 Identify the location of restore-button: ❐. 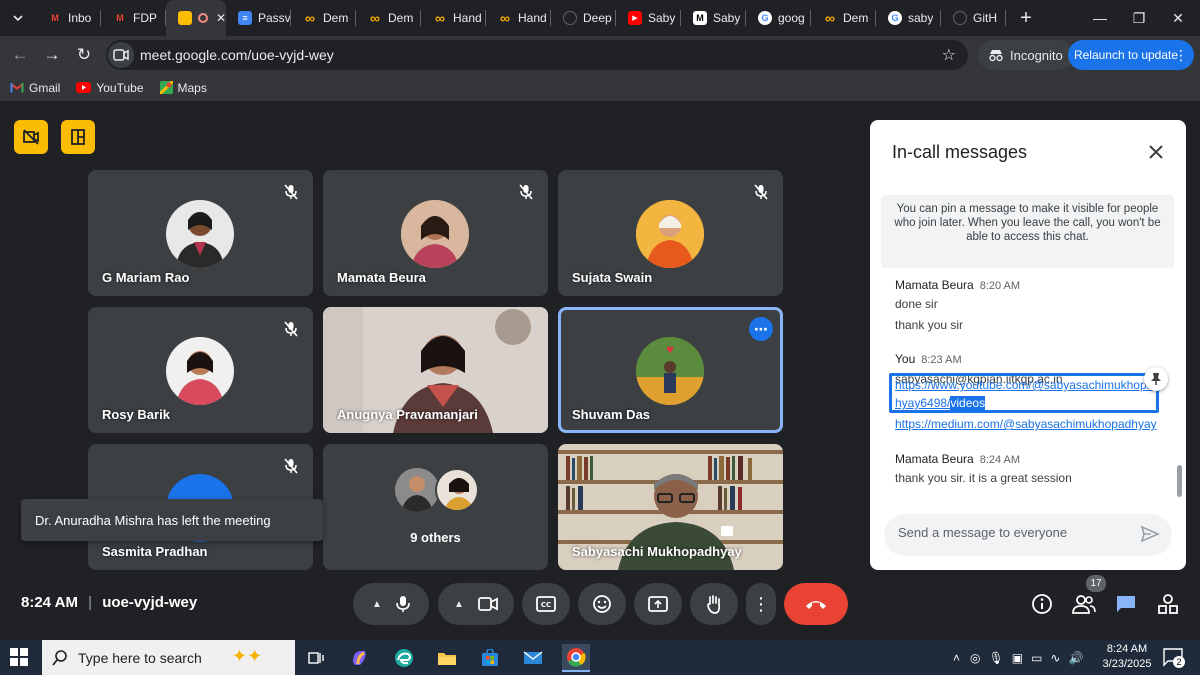
(1139, 18).